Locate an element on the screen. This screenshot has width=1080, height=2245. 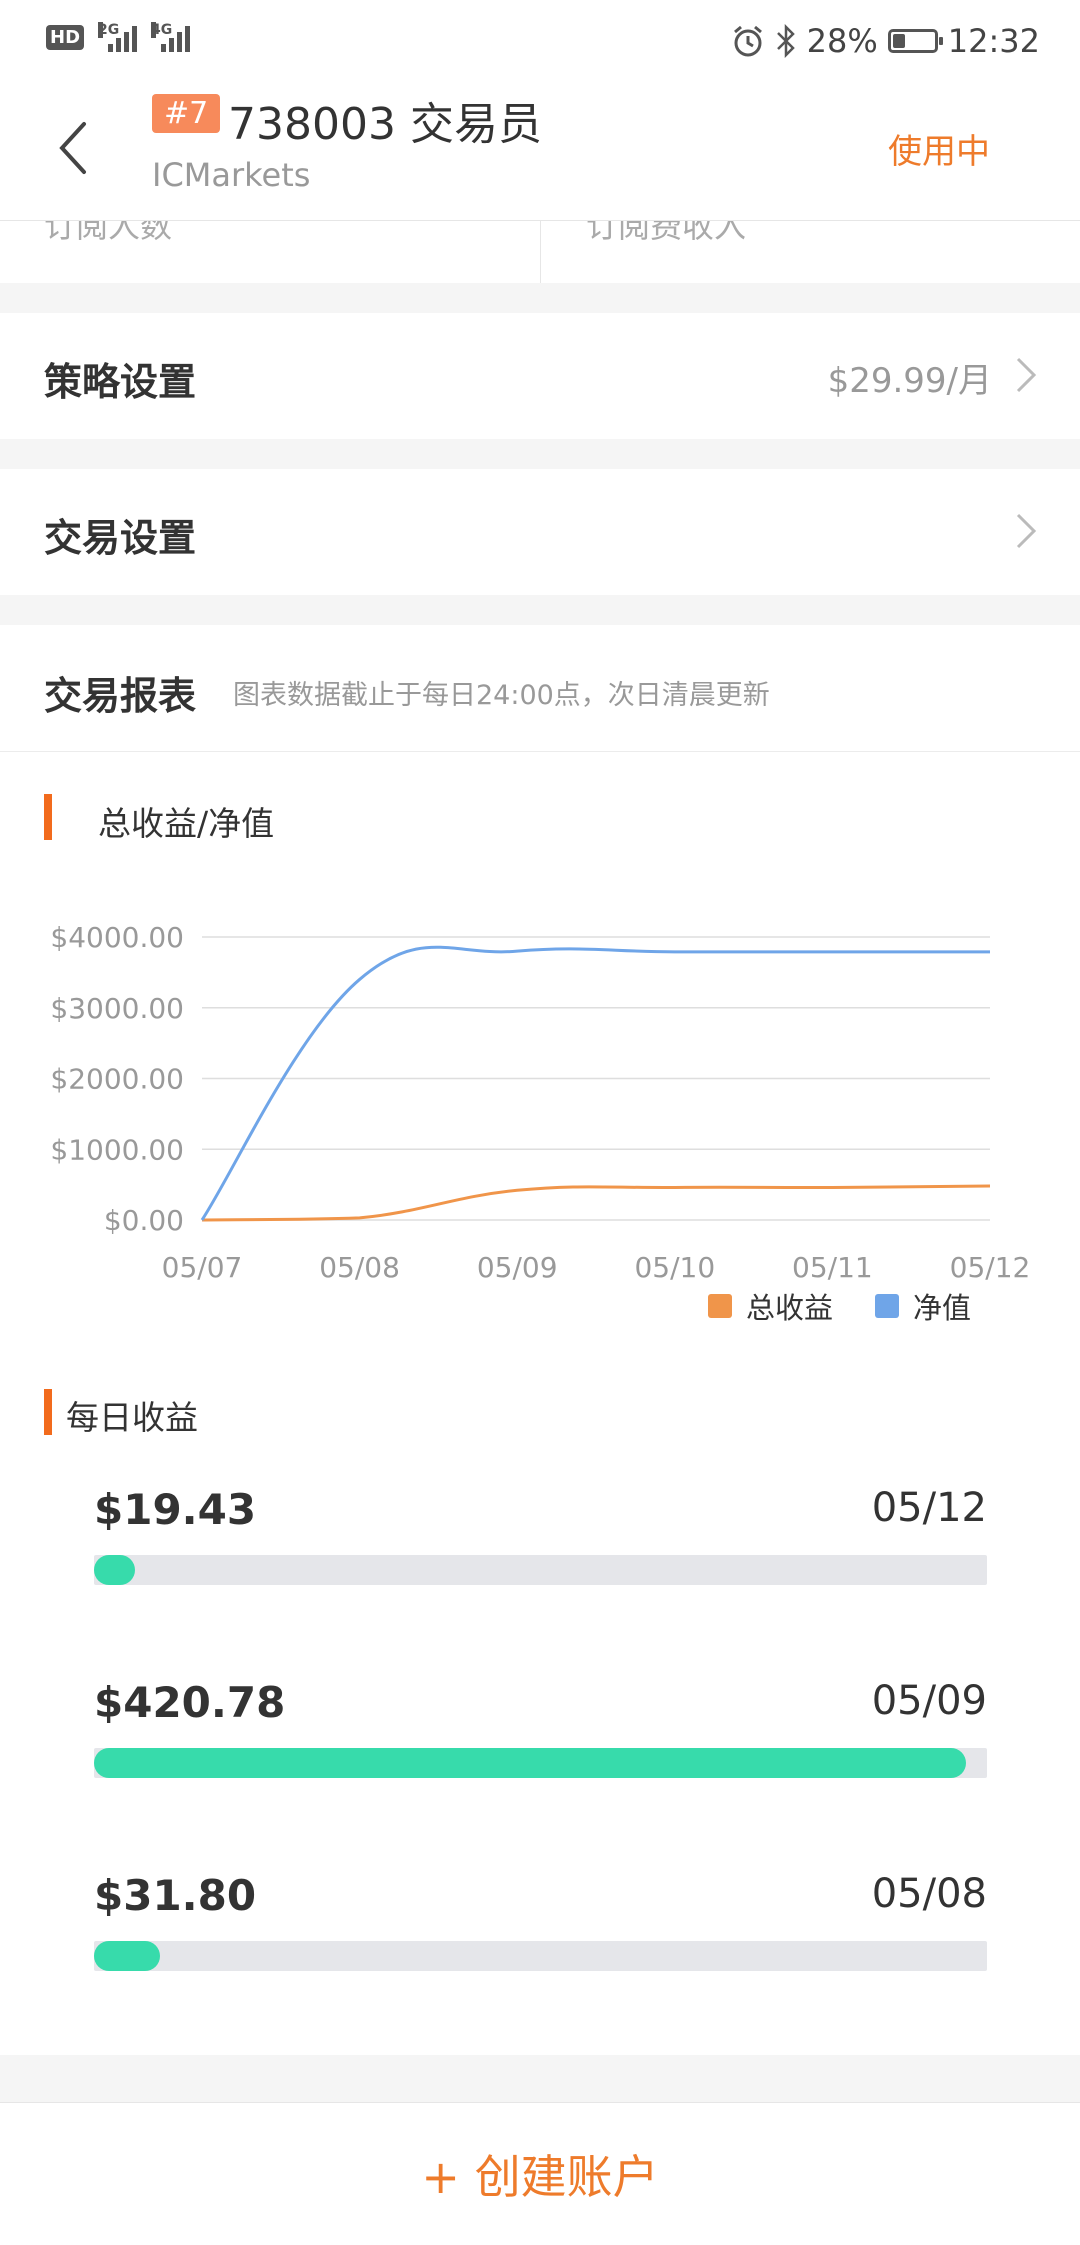
daily-profit-amount: $19.43 is located at coordinates (175, 1509).